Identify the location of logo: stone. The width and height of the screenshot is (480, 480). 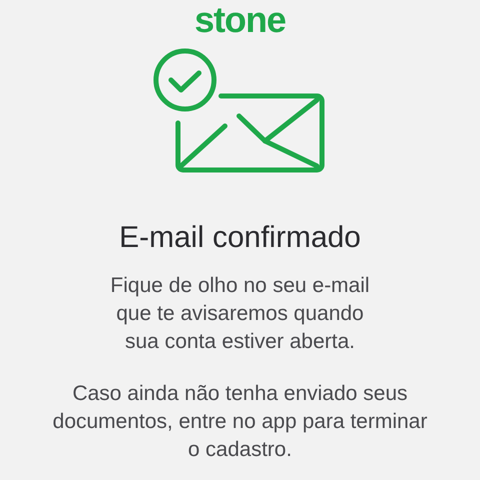
(240, 20).